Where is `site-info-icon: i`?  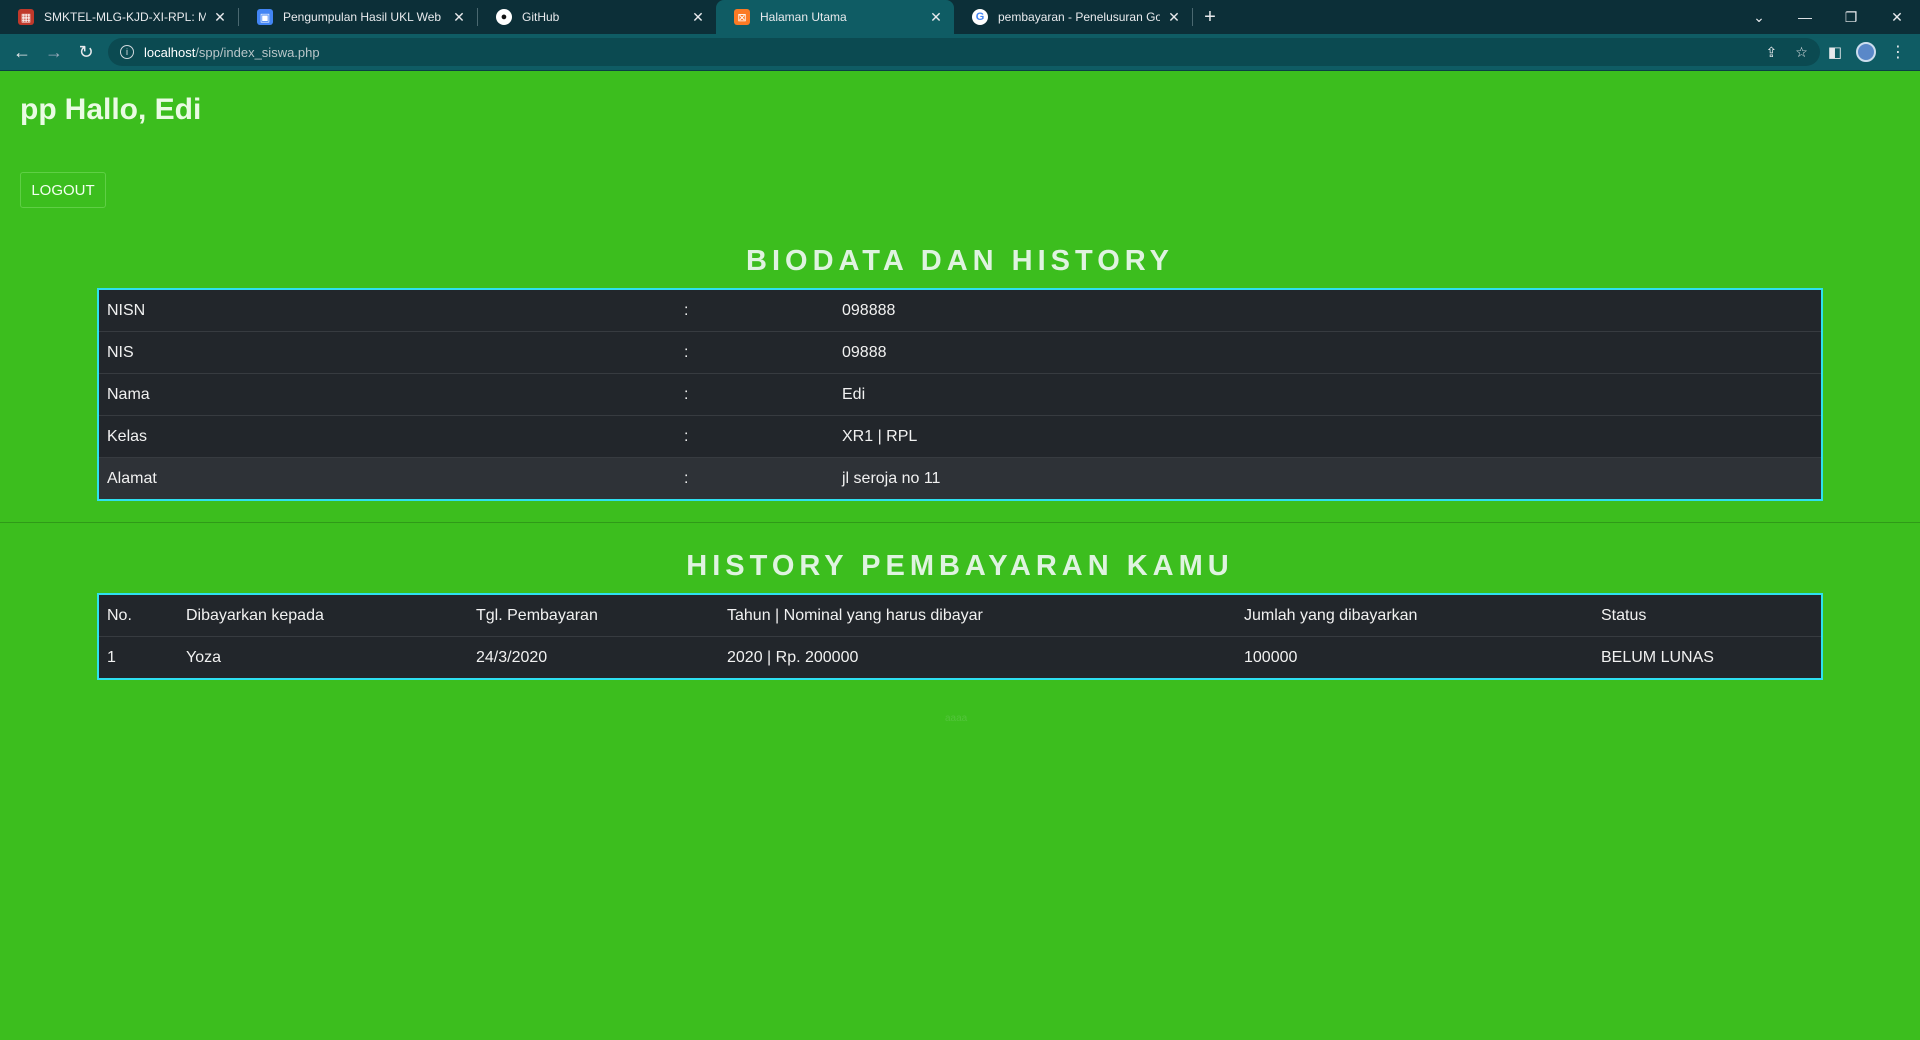
site-info-icon: i is located at coordinates (127, 52).